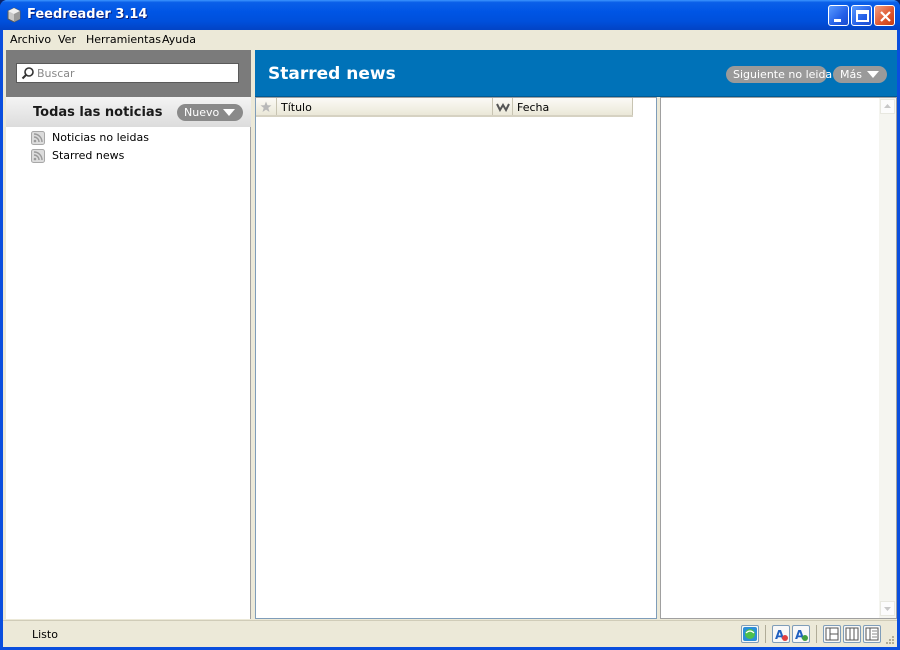 This screenshot has height=650, width=900. I want to click on minimize-icon, so click(837, 20).